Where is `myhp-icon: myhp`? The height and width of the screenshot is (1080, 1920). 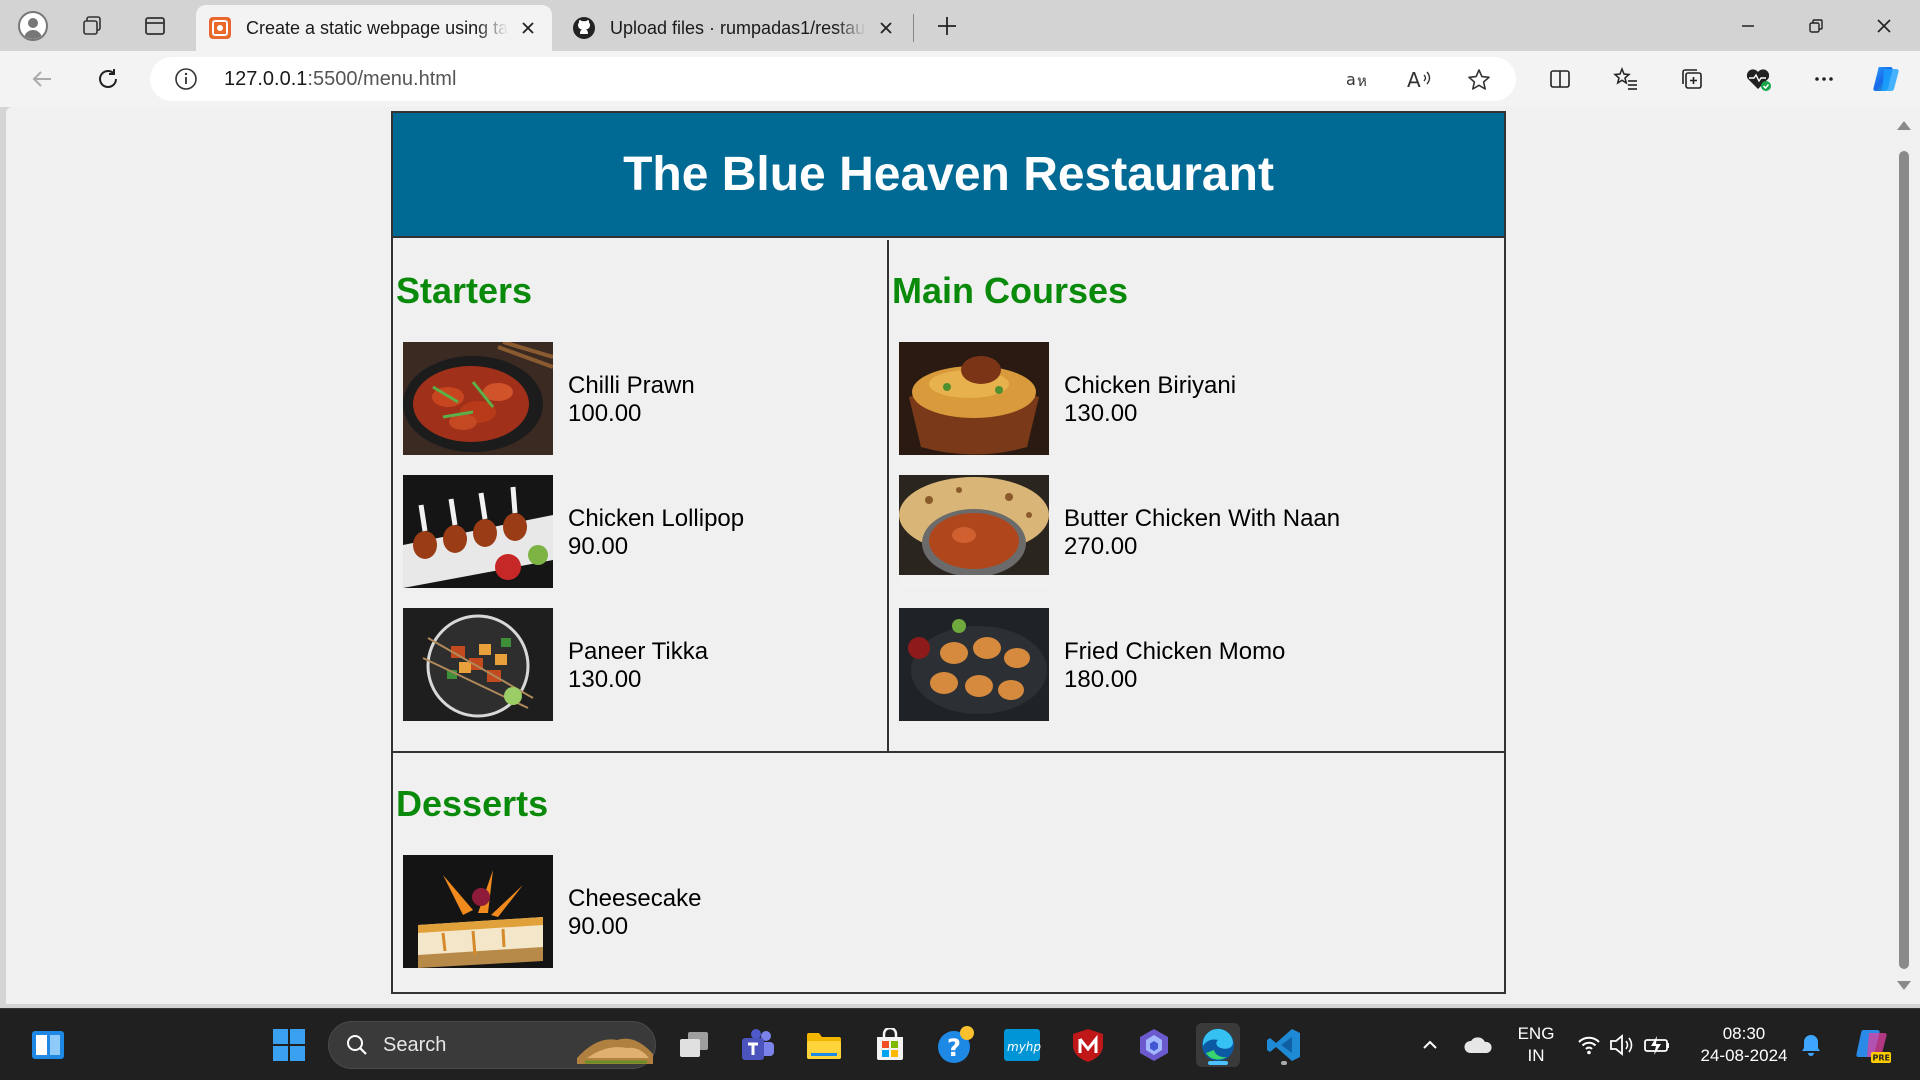
myhp-icon: myhp is located at coordinates (1022, 1045).